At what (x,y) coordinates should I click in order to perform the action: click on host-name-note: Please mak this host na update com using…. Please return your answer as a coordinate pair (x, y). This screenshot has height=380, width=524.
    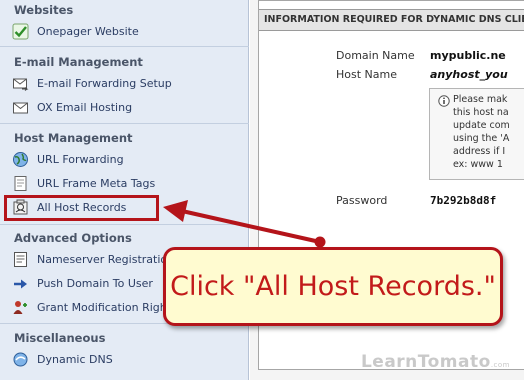
    Looking at the image, I should click on (476, 134).